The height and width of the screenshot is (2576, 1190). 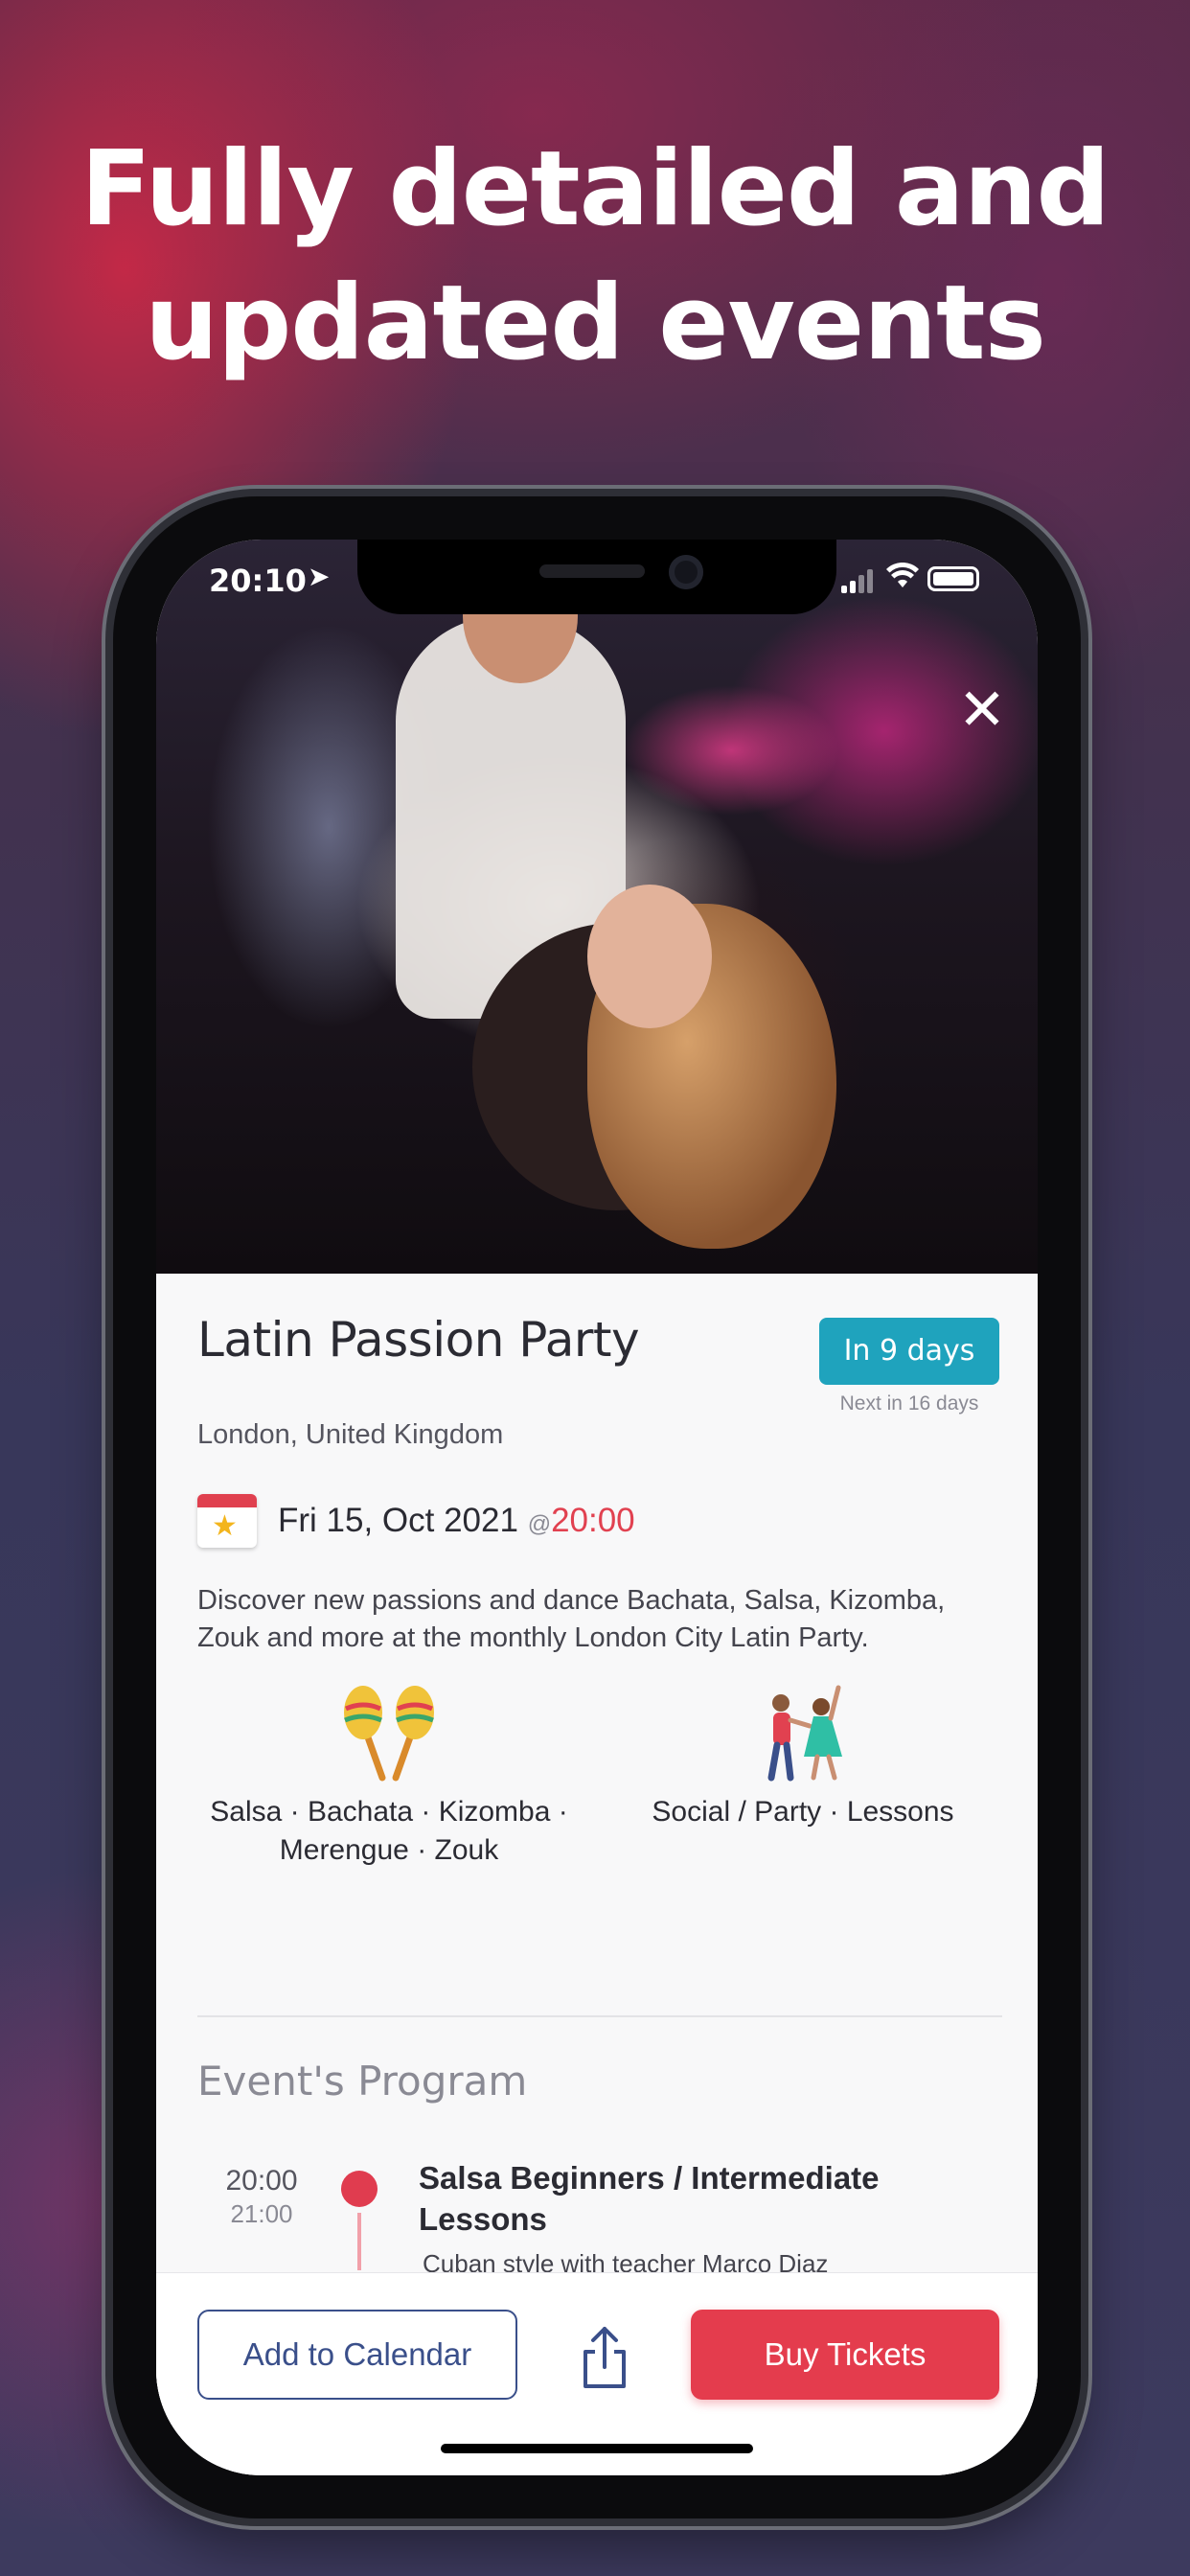 I want to click on days-until-badge: In 9 days, so click(x=909, y=1351).